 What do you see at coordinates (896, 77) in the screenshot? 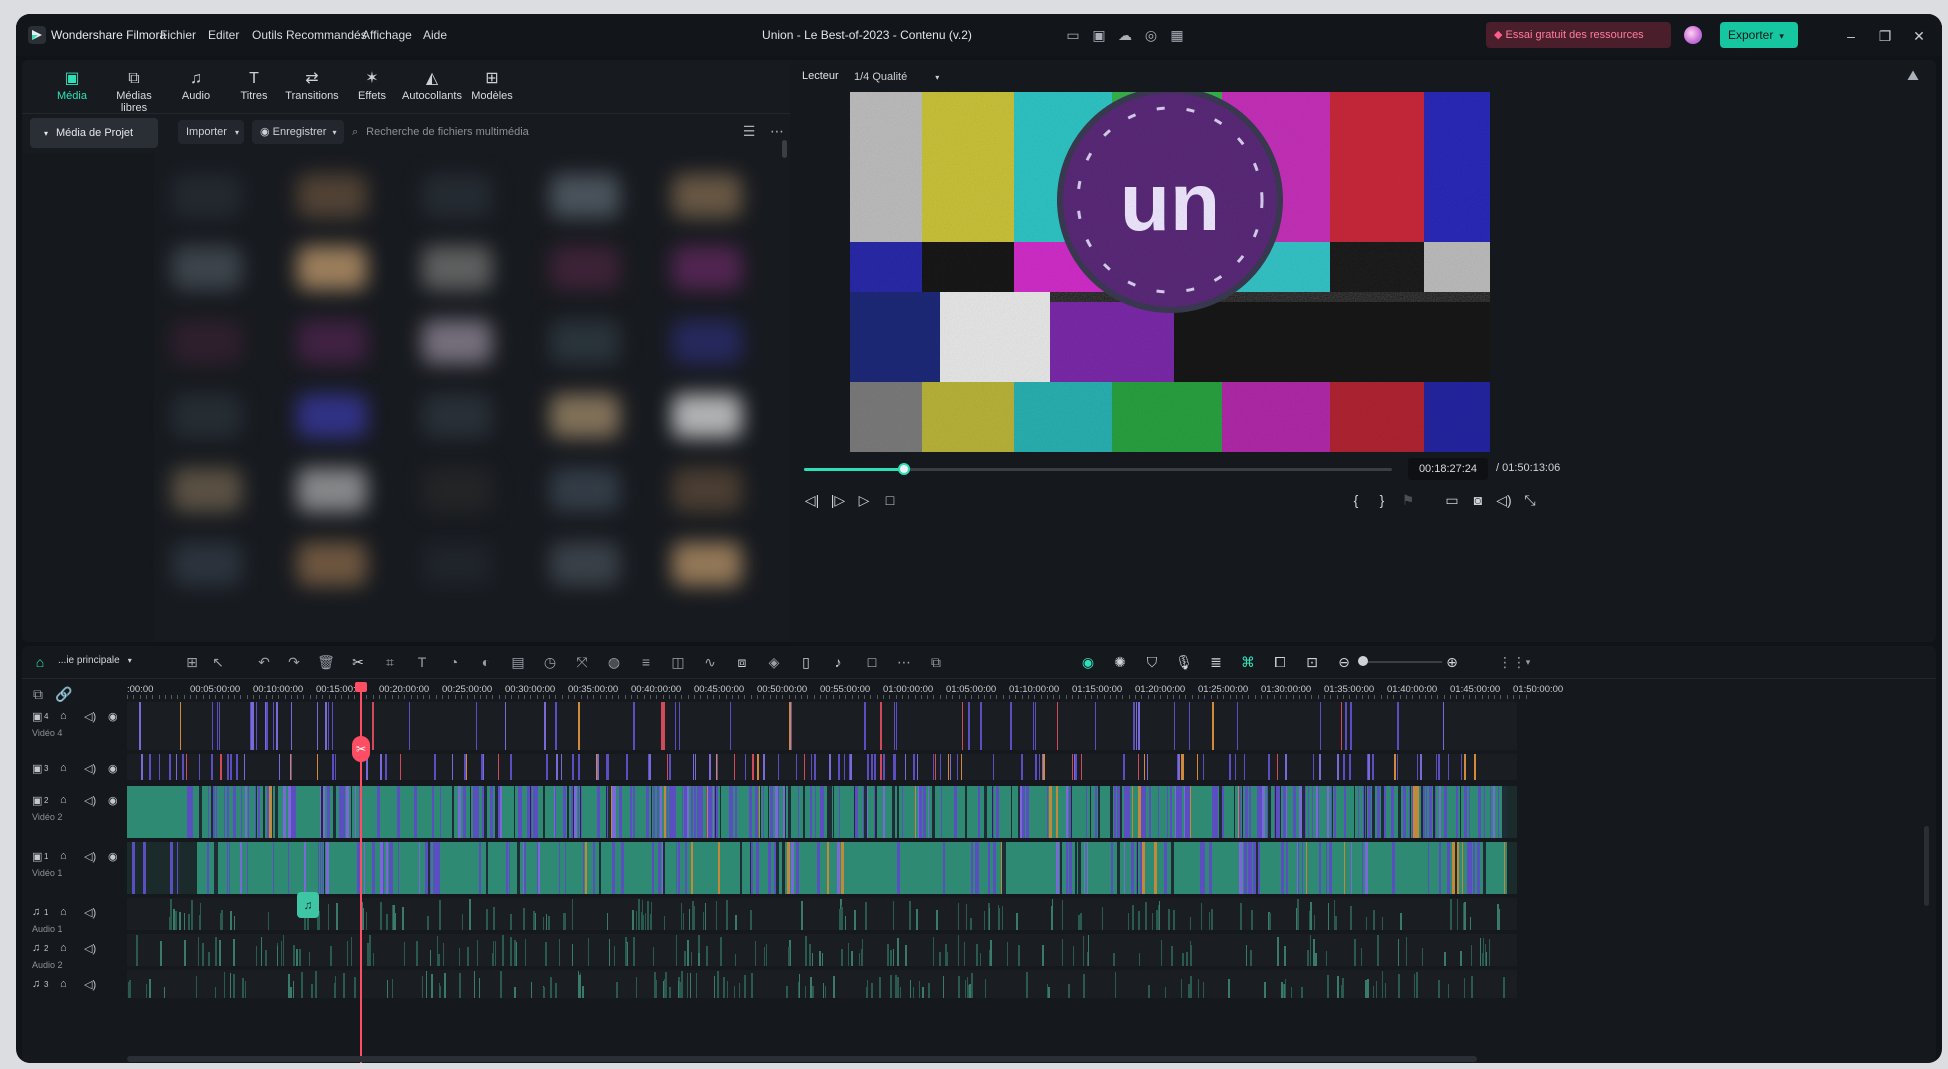
I see `quality-dropdown: 1/4 Qualité ▾` at bounding box center [896, 77].